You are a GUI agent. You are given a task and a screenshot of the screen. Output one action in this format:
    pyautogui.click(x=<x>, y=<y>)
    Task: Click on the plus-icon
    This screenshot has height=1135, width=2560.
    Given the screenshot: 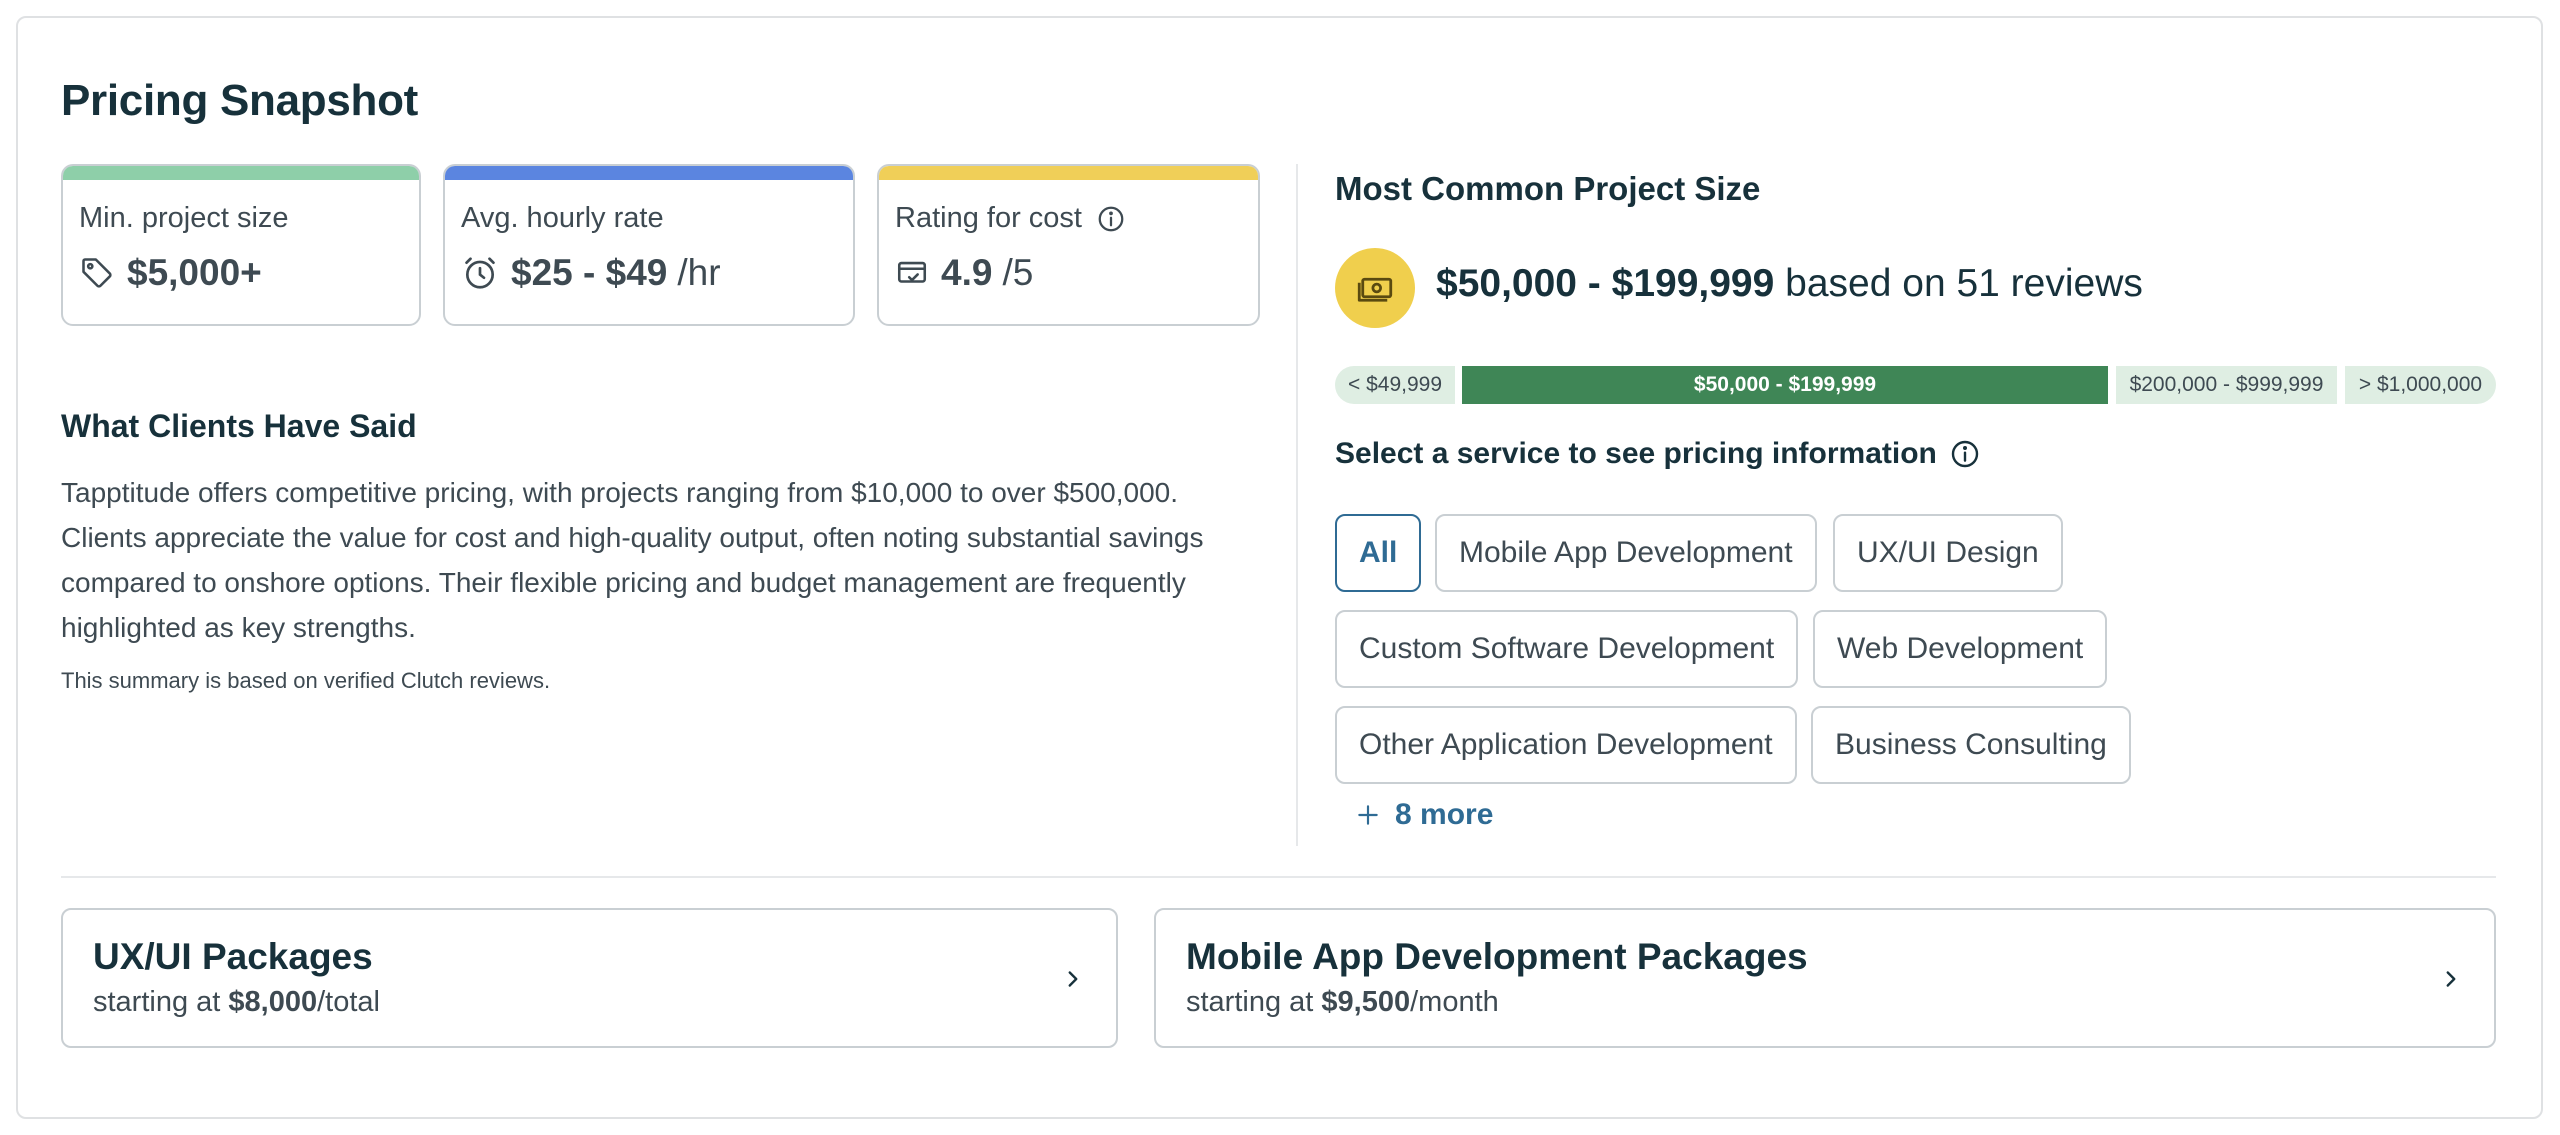 What is the action you would take?
    pyautogui.click(x=1368, y=815)
    